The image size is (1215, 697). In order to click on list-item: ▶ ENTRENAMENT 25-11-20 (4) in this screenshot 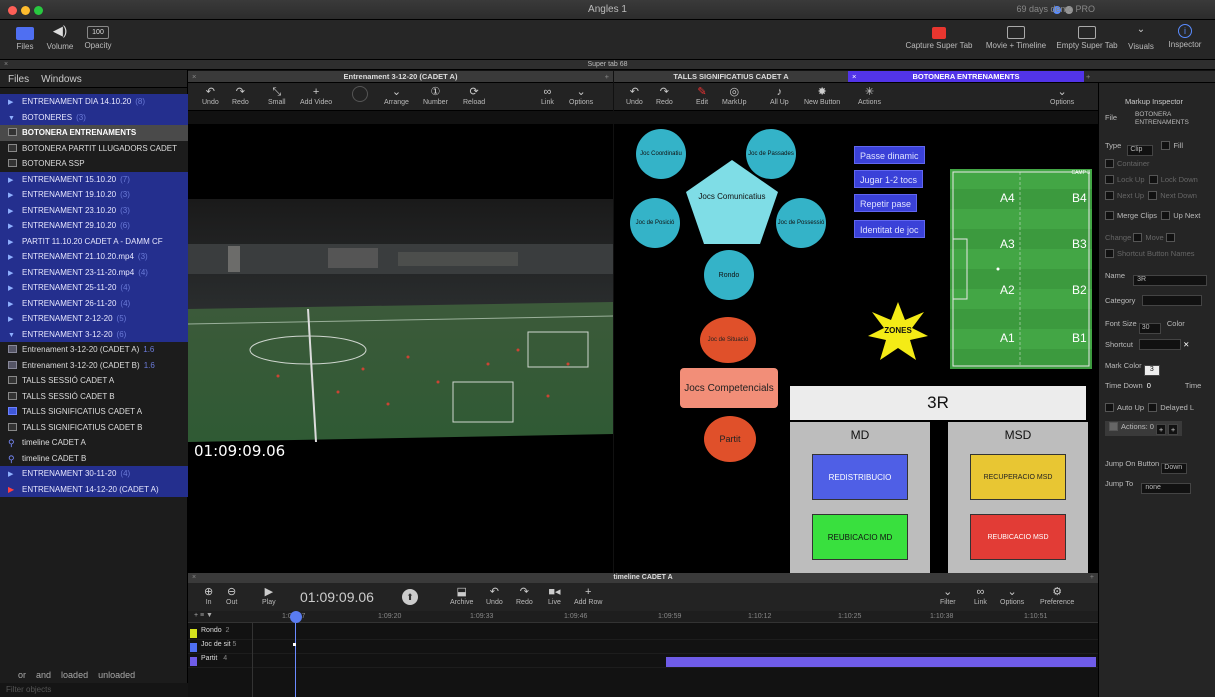, I will do `click(94, 288)`.